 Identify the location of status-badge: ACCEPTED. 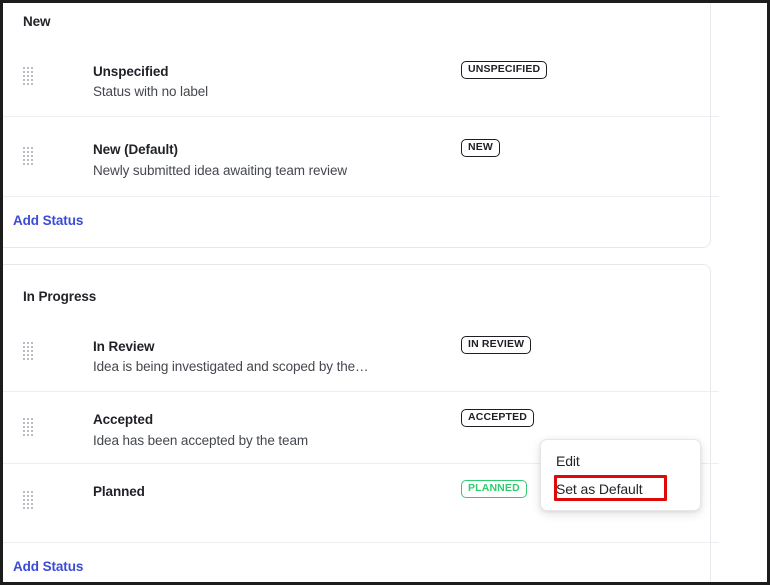
(497, 418).